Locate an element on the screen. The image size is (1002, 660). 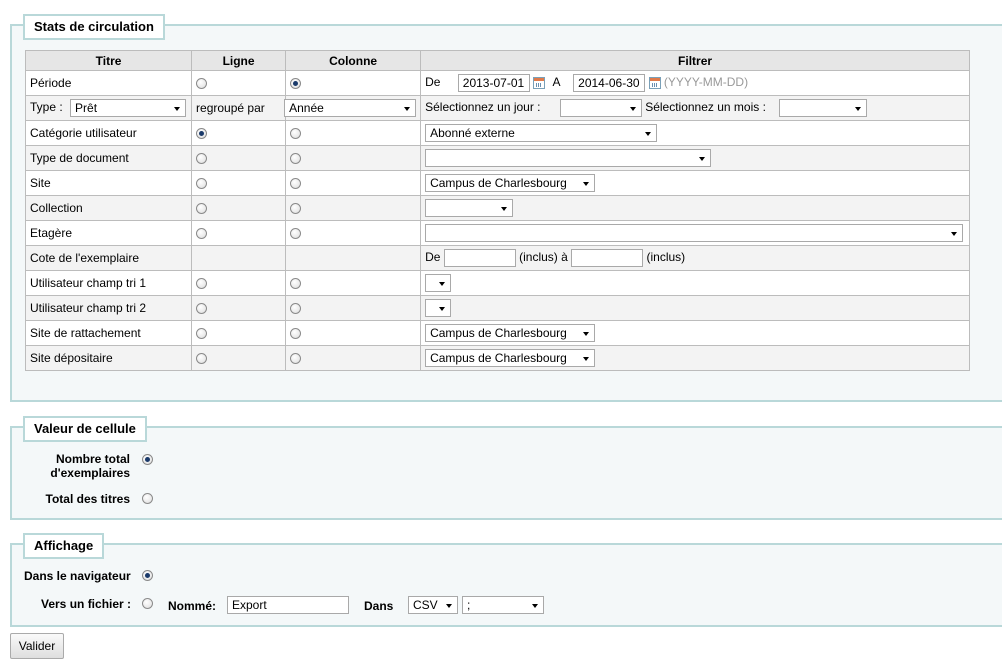
navigateur-label: Dans le navigateur is located at coordinates (77, 576).